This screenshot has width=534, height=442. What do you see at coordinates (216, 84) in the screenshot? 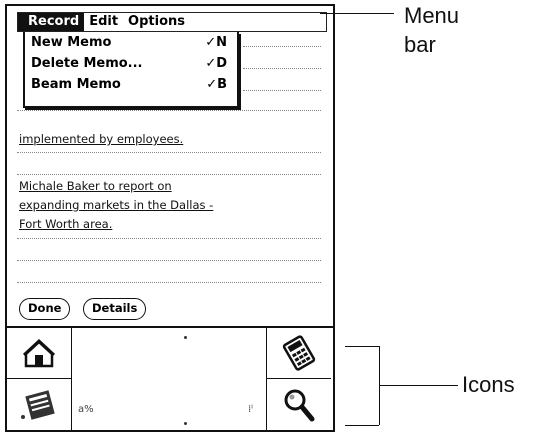
I see `menu-item-shortcut: ✓B` at bounding box center [216, 84].